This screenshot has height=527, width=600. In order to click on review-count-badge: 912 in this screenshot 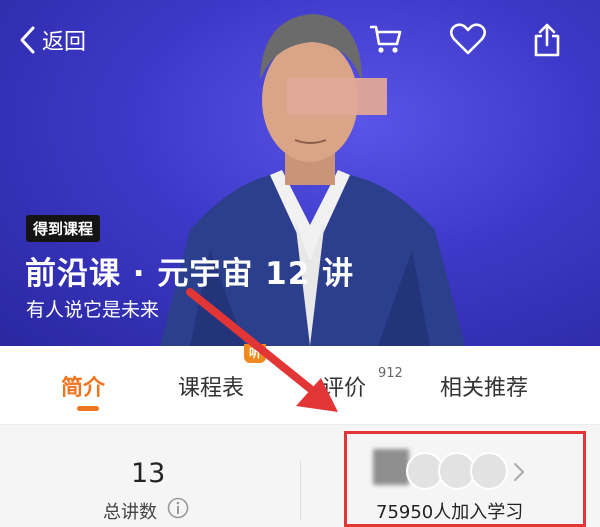, I will do `click(390, 373)`.